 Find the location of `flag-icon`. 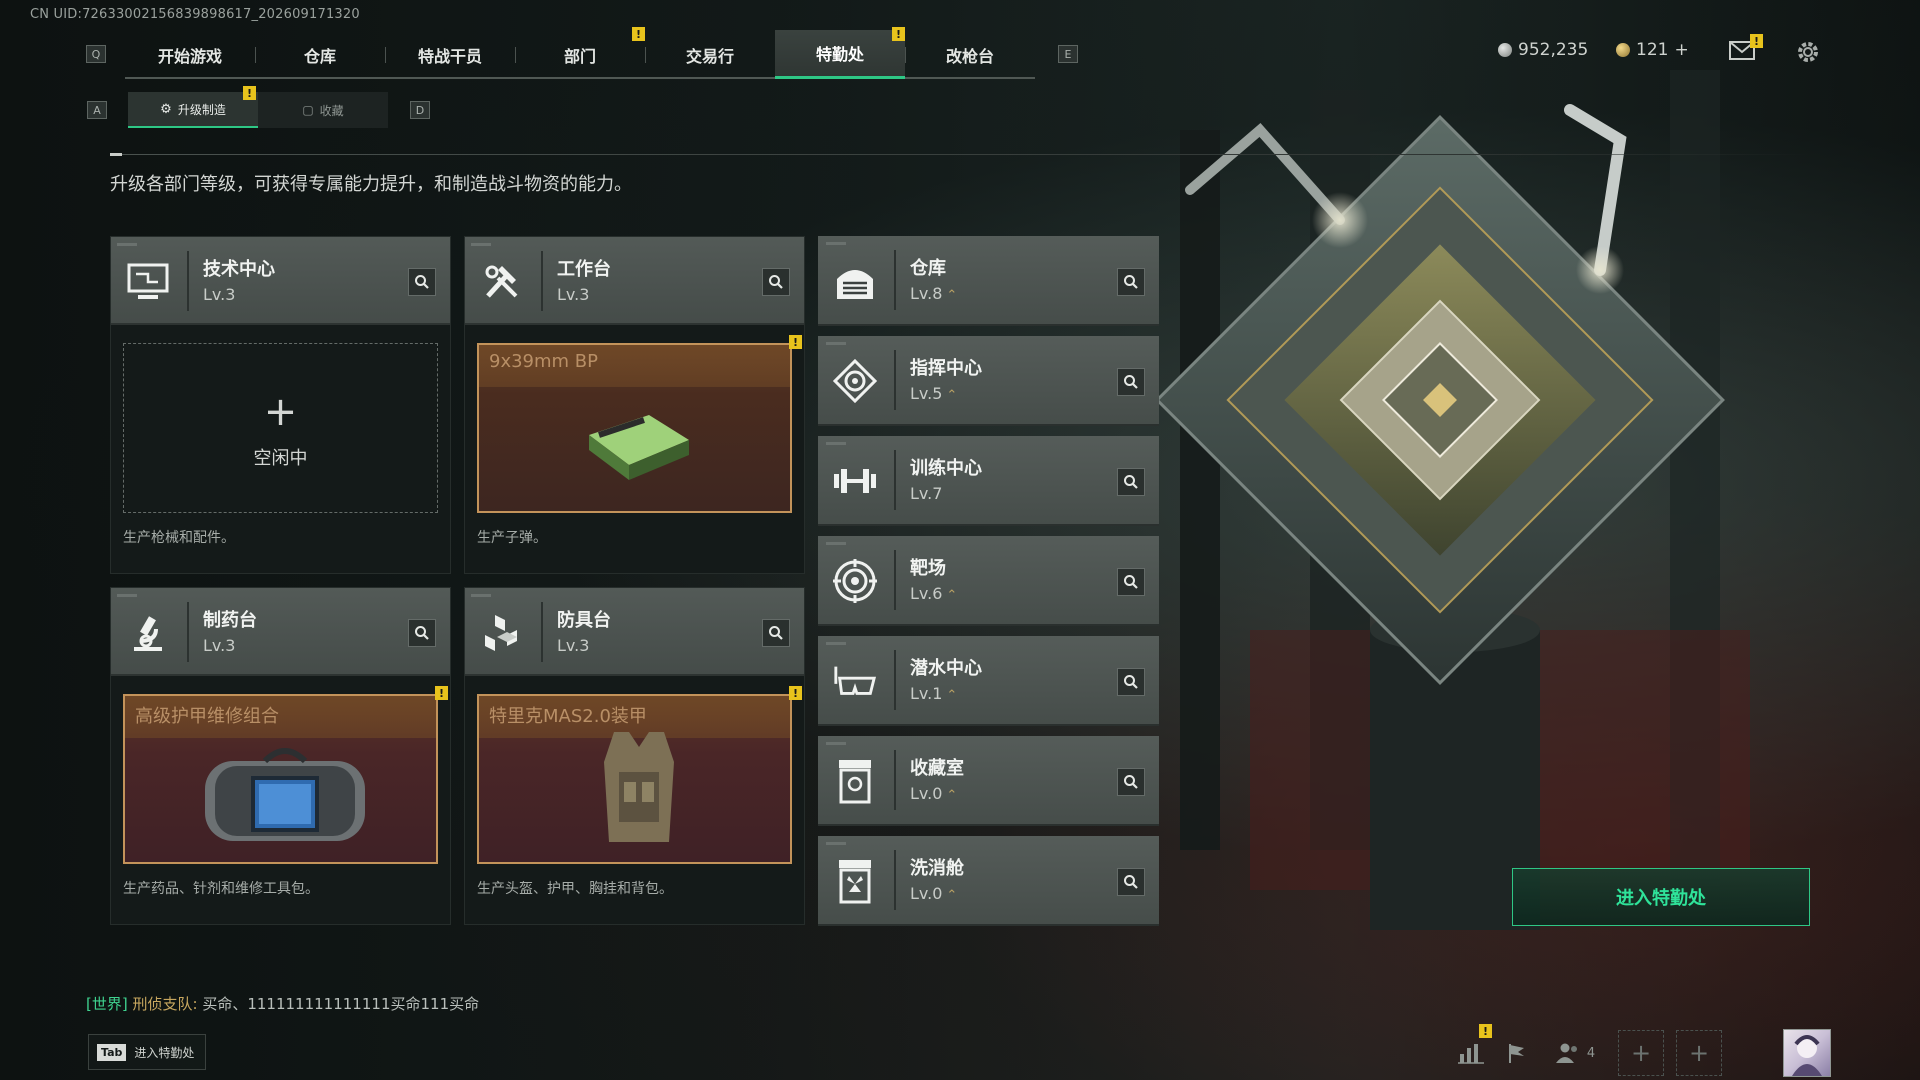

flag-icon is located at coordinates (1517, 1053).